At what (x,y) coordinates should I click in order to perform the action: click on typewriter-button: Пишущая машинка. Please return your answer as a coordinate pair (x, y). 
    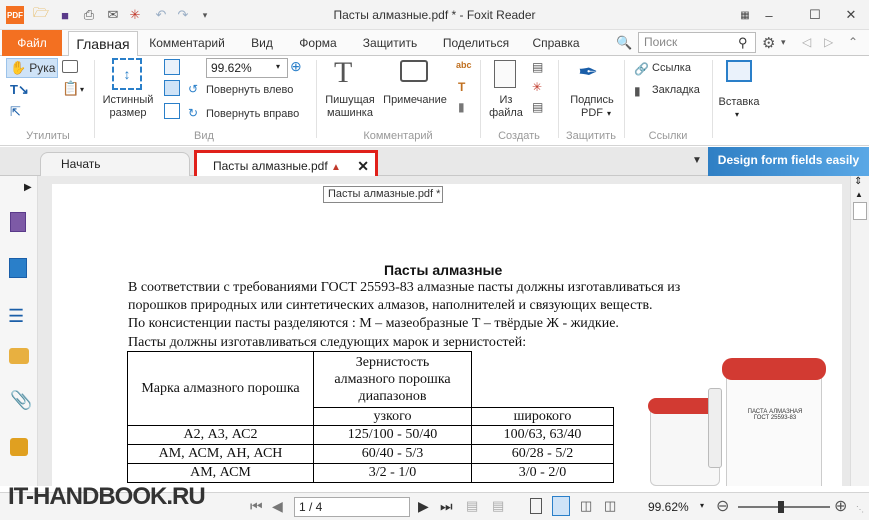
    Looking at the image, I should click on (350, 107).